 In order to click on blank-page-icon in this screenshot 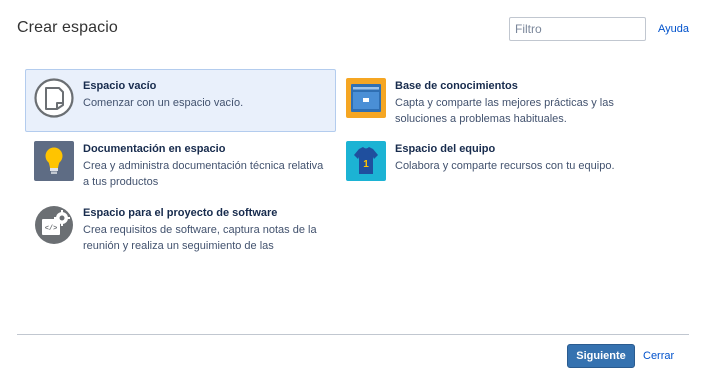, I will do `click(54, 98)`.